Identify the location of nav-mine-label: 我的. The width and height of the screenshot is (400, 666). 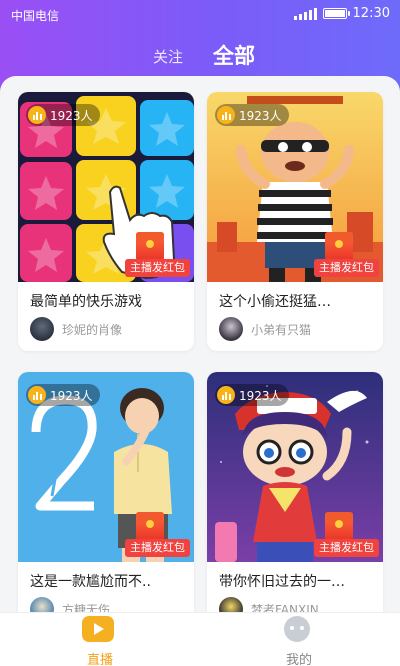
(298, 659).